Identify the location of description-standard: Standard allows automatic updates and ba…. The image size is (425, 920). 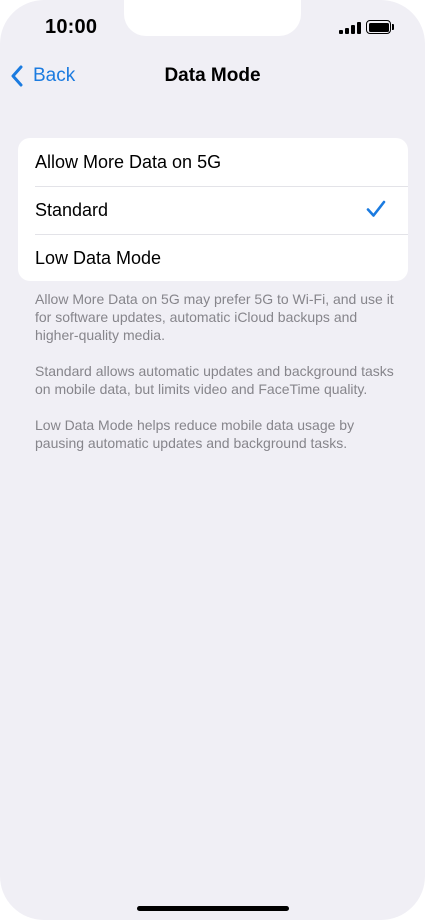
(214, 380).